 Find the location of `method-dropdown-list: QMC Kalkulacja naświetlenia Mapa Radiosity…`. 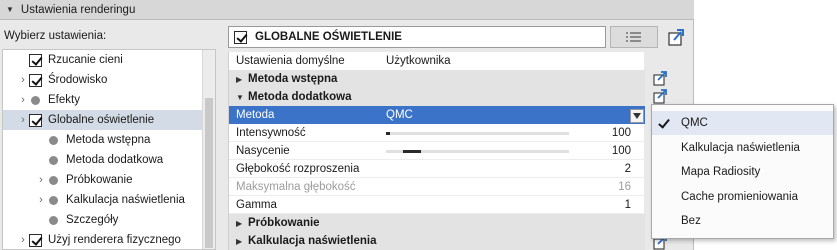

method-dropdown-list: QMC Kalkulacja naświetlenia Mapa Radiosity… is located at coordinates (742, 171).